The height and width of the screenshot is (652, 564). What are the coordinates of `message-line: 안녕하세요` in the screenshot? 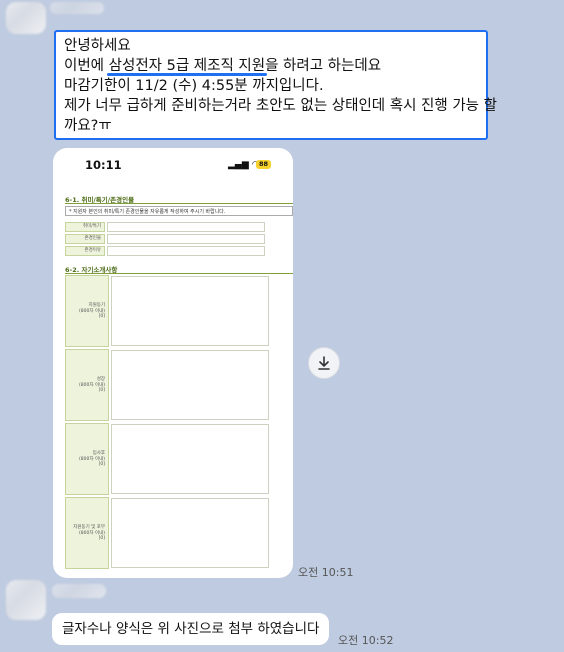 It's located at (97, 46).